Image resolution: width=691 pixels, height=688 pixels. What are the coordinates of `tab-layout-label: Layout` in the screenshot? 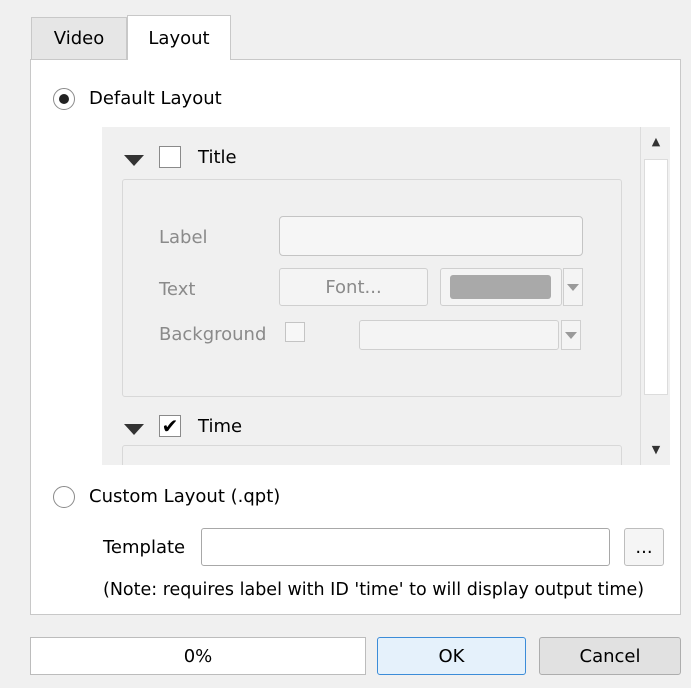 It's located at (179, 38).